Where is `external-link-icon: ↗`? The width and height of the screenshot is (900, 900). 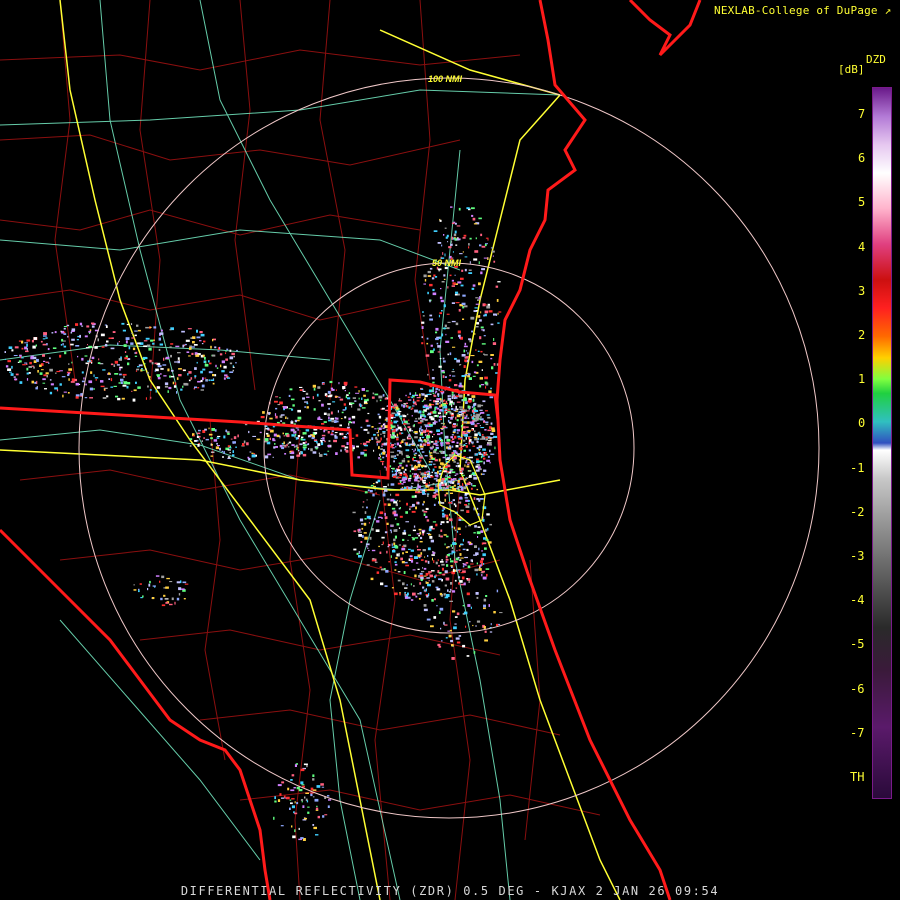
external-link-icon: ↗ is located at coordinates (888, 10).